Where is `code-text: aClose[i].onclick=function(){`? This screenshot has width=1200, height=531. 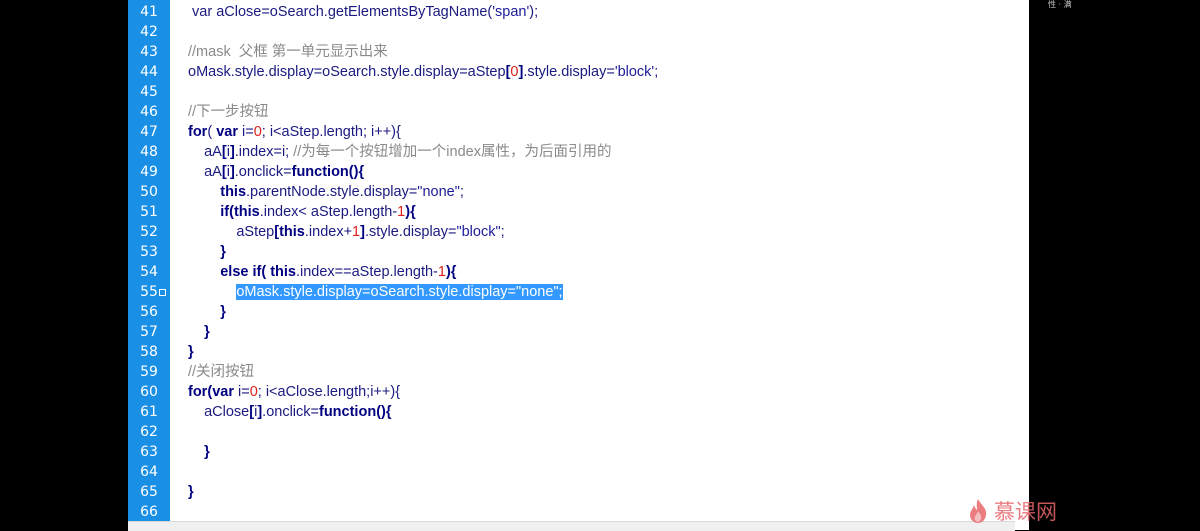
code-text: aClose[i].onclick=function(){ is located at coordinates (290, 412).